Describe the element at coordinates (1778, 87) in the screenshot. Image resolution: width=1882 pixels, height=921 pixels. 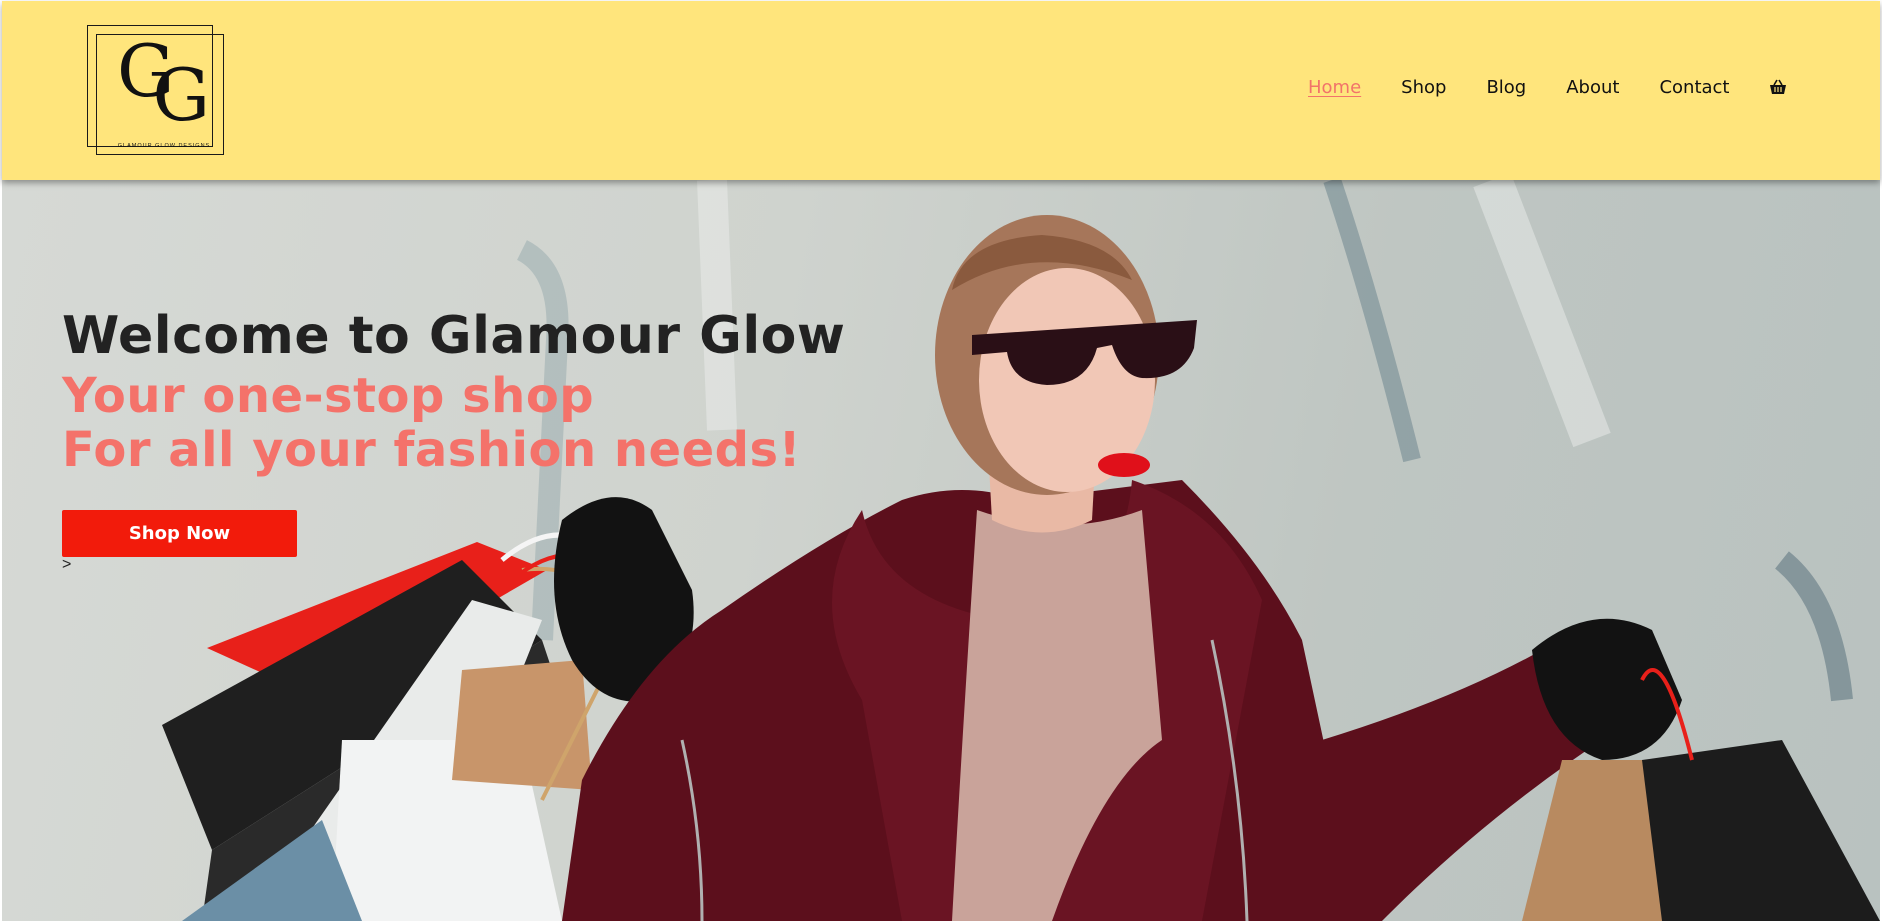
I see `basket-icon` at that location.